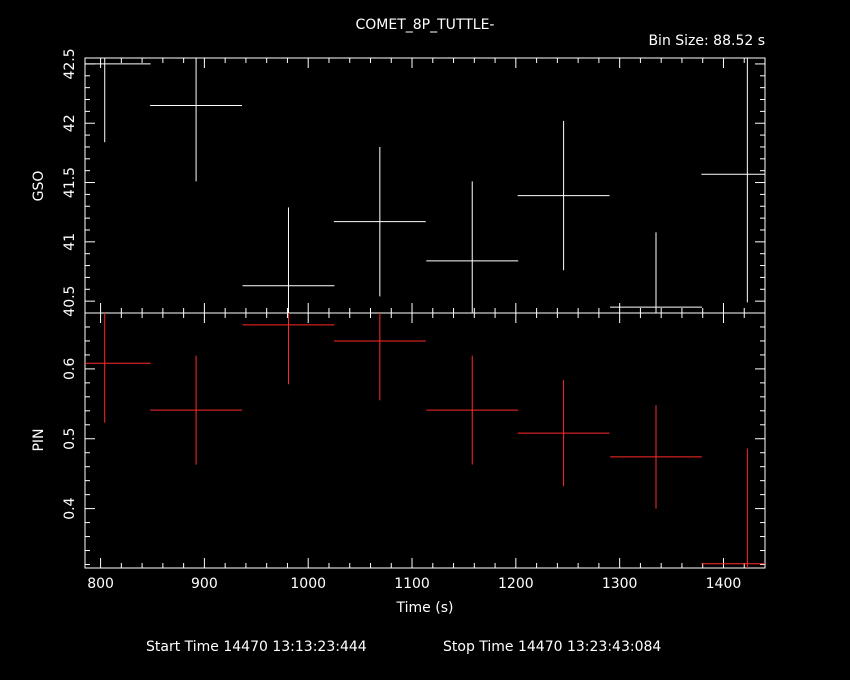 The height and width of the screenshot is (680, 850). Describe the element at coordinates (70, 63) in the screenshot. I see `gso-ytick-label: 42.5` at that location.